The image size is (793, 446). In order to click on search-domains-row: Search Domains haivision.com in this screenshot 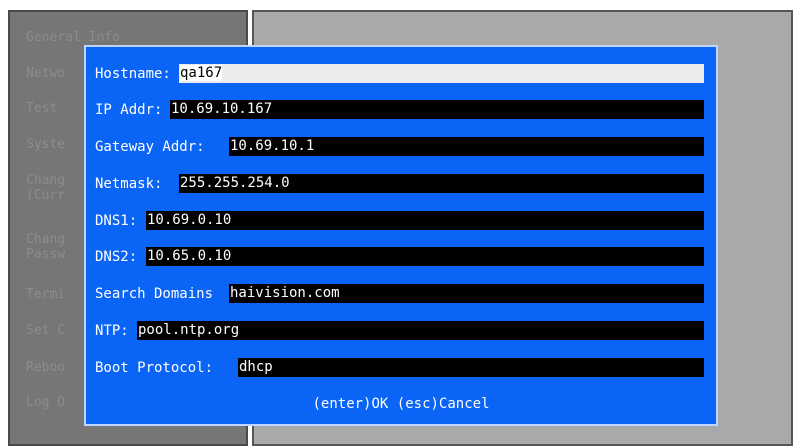, I will do `click(403, 294)`.